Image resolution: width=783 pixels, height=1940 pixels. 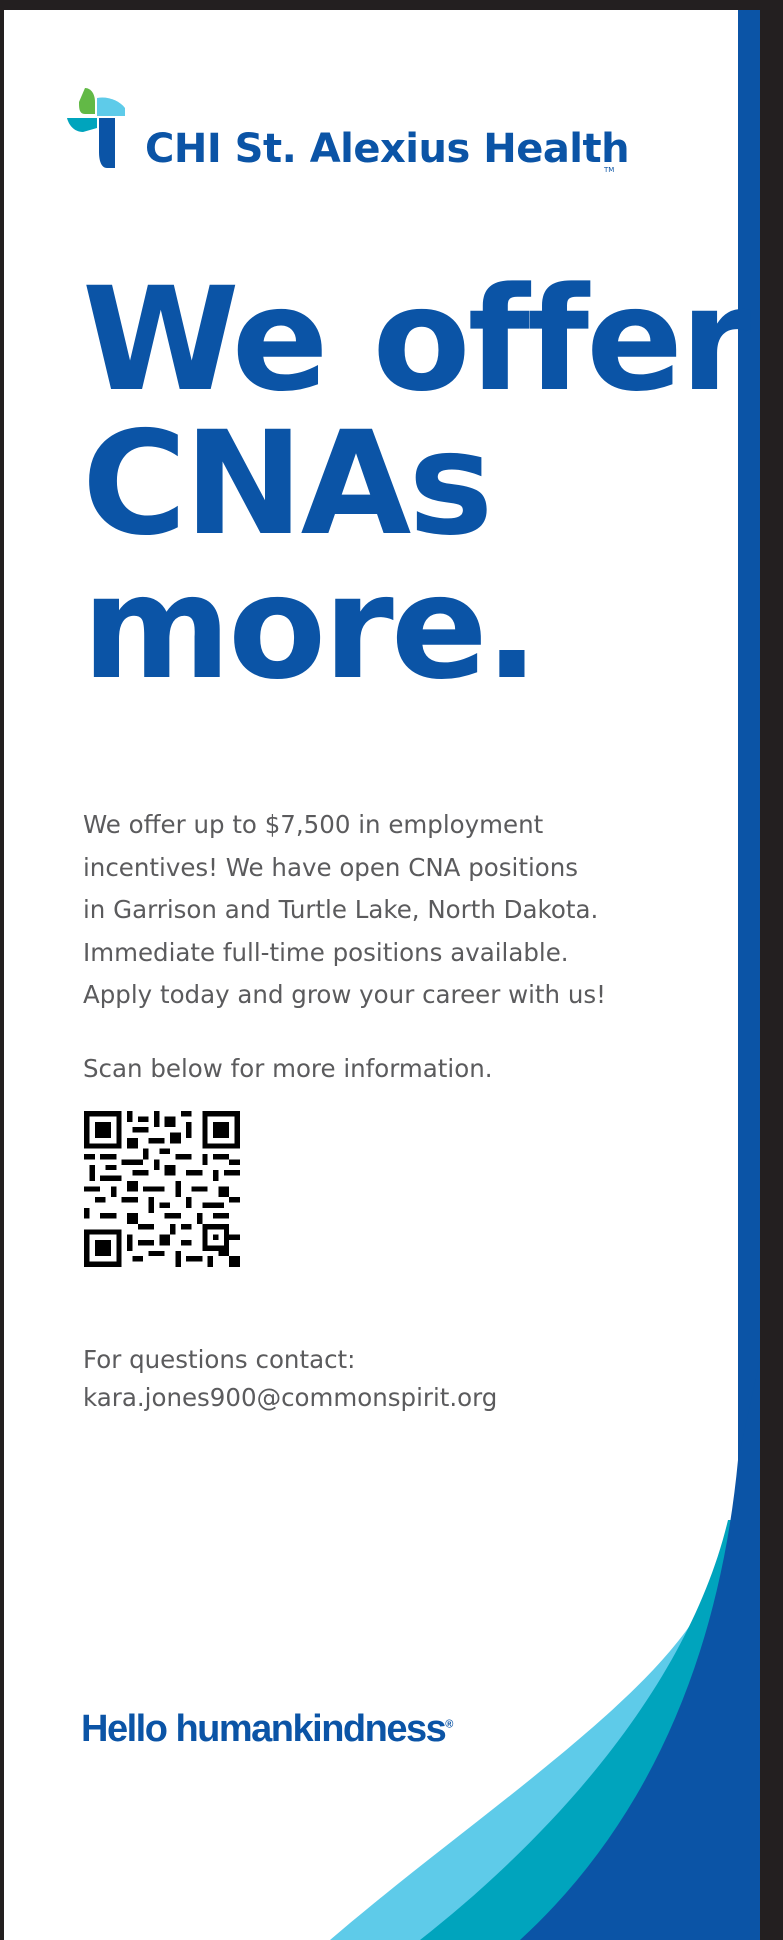 What do you see at coordinates (219, 1359) in the screenshot?
I see `contact-label: For questions contact:` at bounding box center [219, 1359].